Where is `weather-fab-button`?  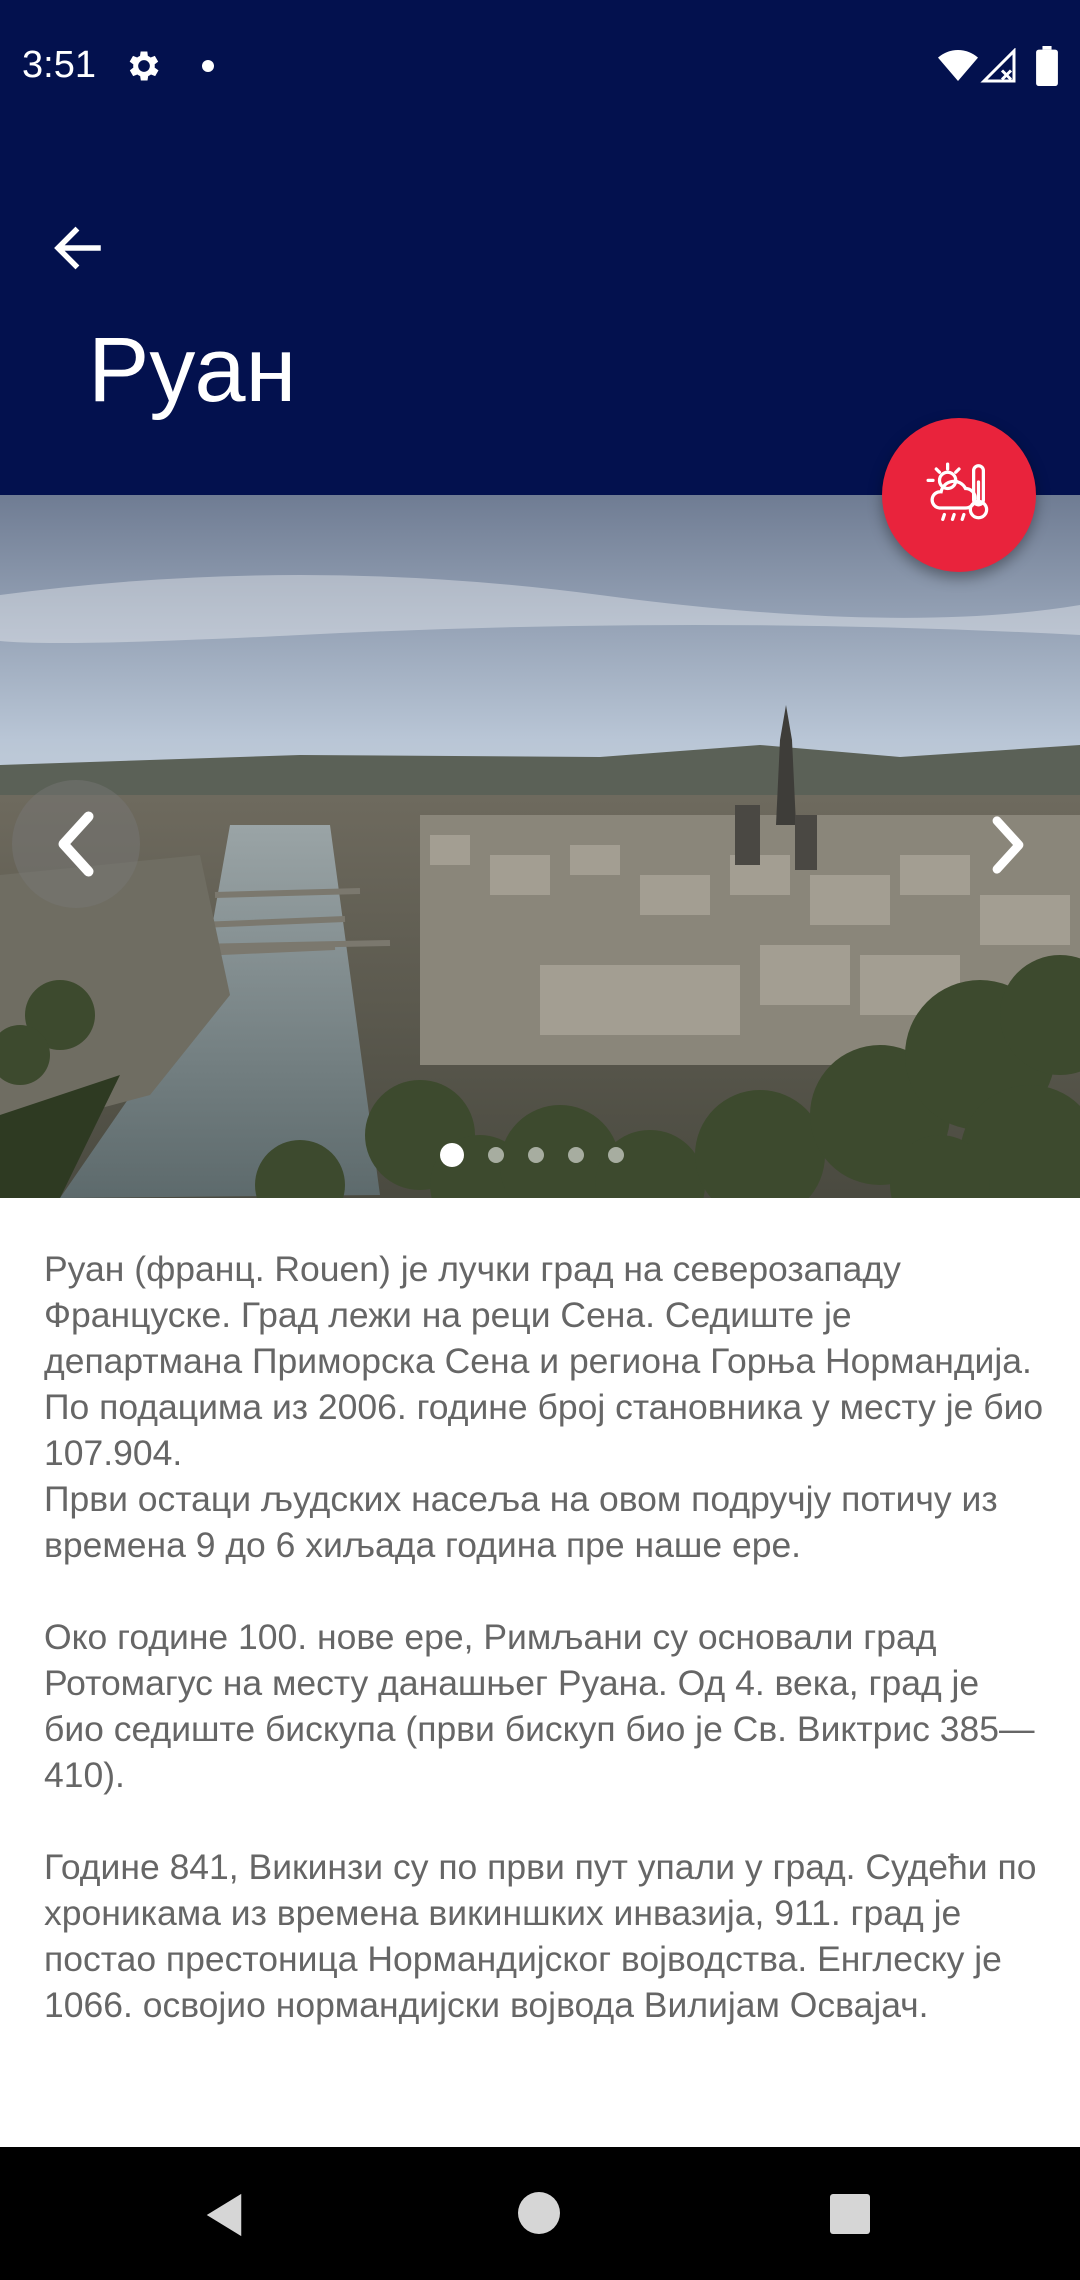 weather-fab-button is located at coordinates (959, 495).